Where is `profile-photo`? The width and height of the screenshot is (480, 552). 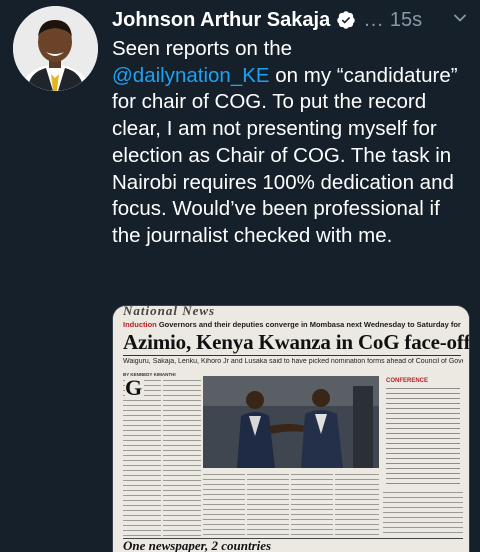
profile-photo is located at coordinates (55, 48).